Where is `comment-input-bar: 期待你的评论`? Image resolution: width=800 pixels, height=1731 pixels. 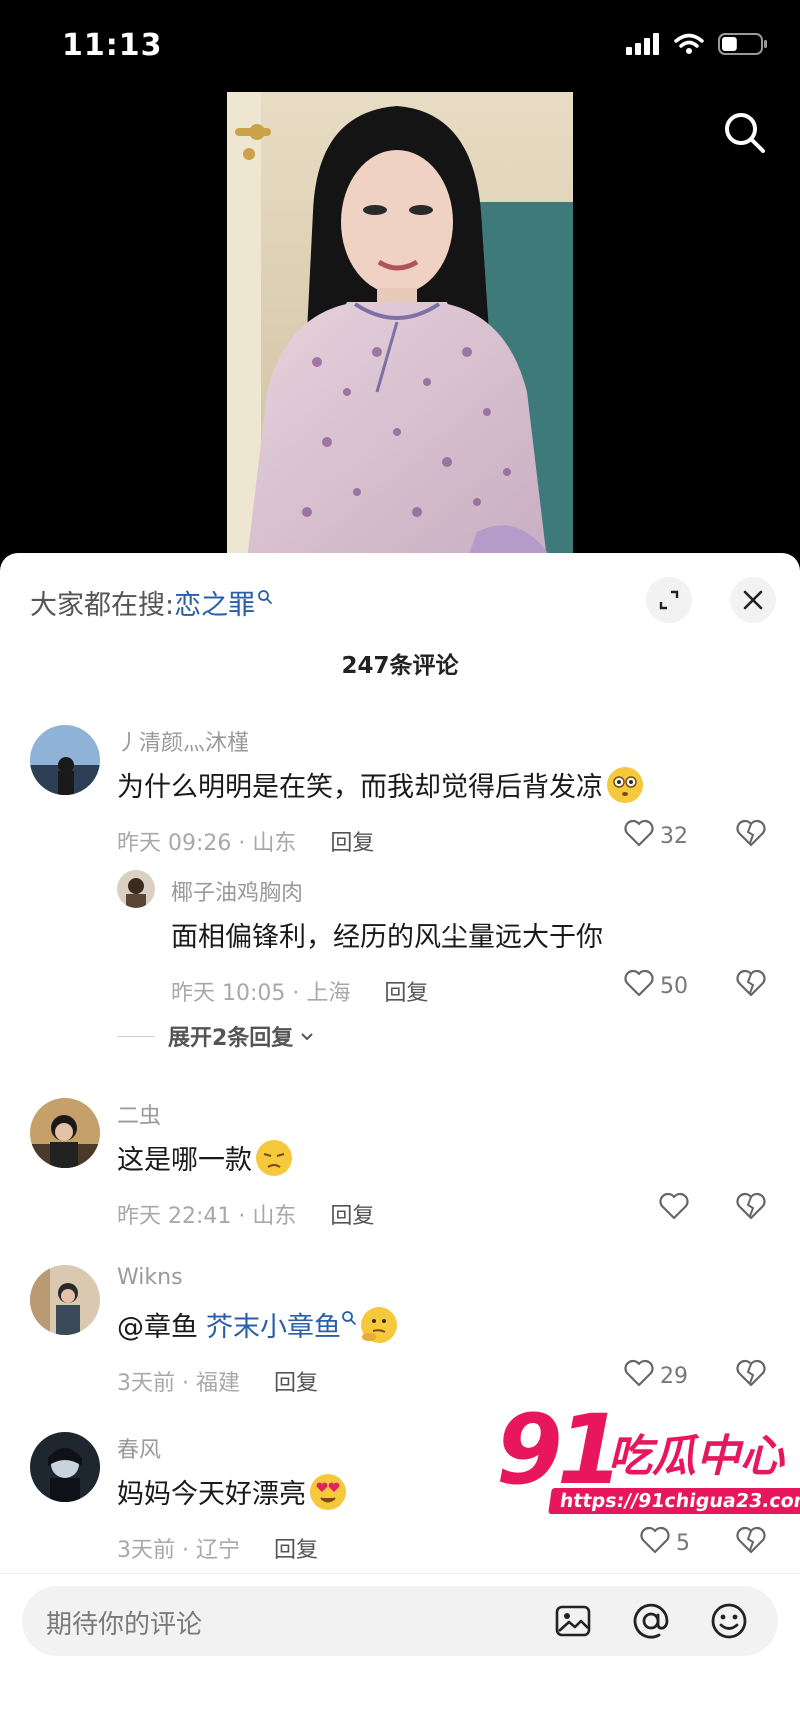 comment-input-bar: 期待你的评论 is located at coordinates (400, 1652).